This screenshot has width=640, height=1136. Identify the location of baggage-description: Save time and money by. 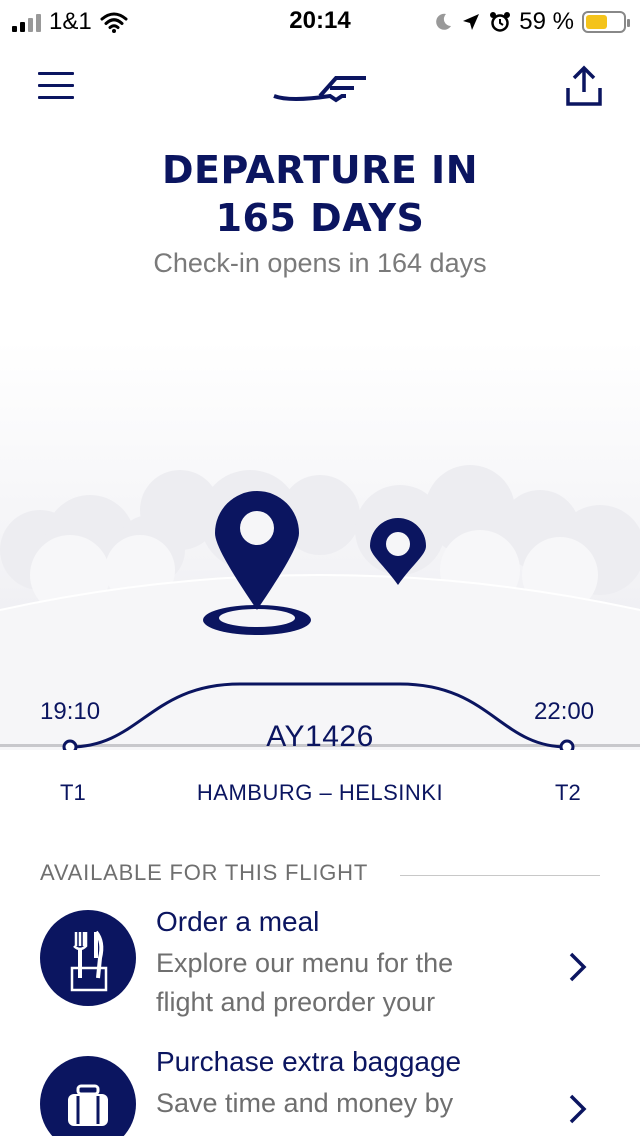
(305, 1103).